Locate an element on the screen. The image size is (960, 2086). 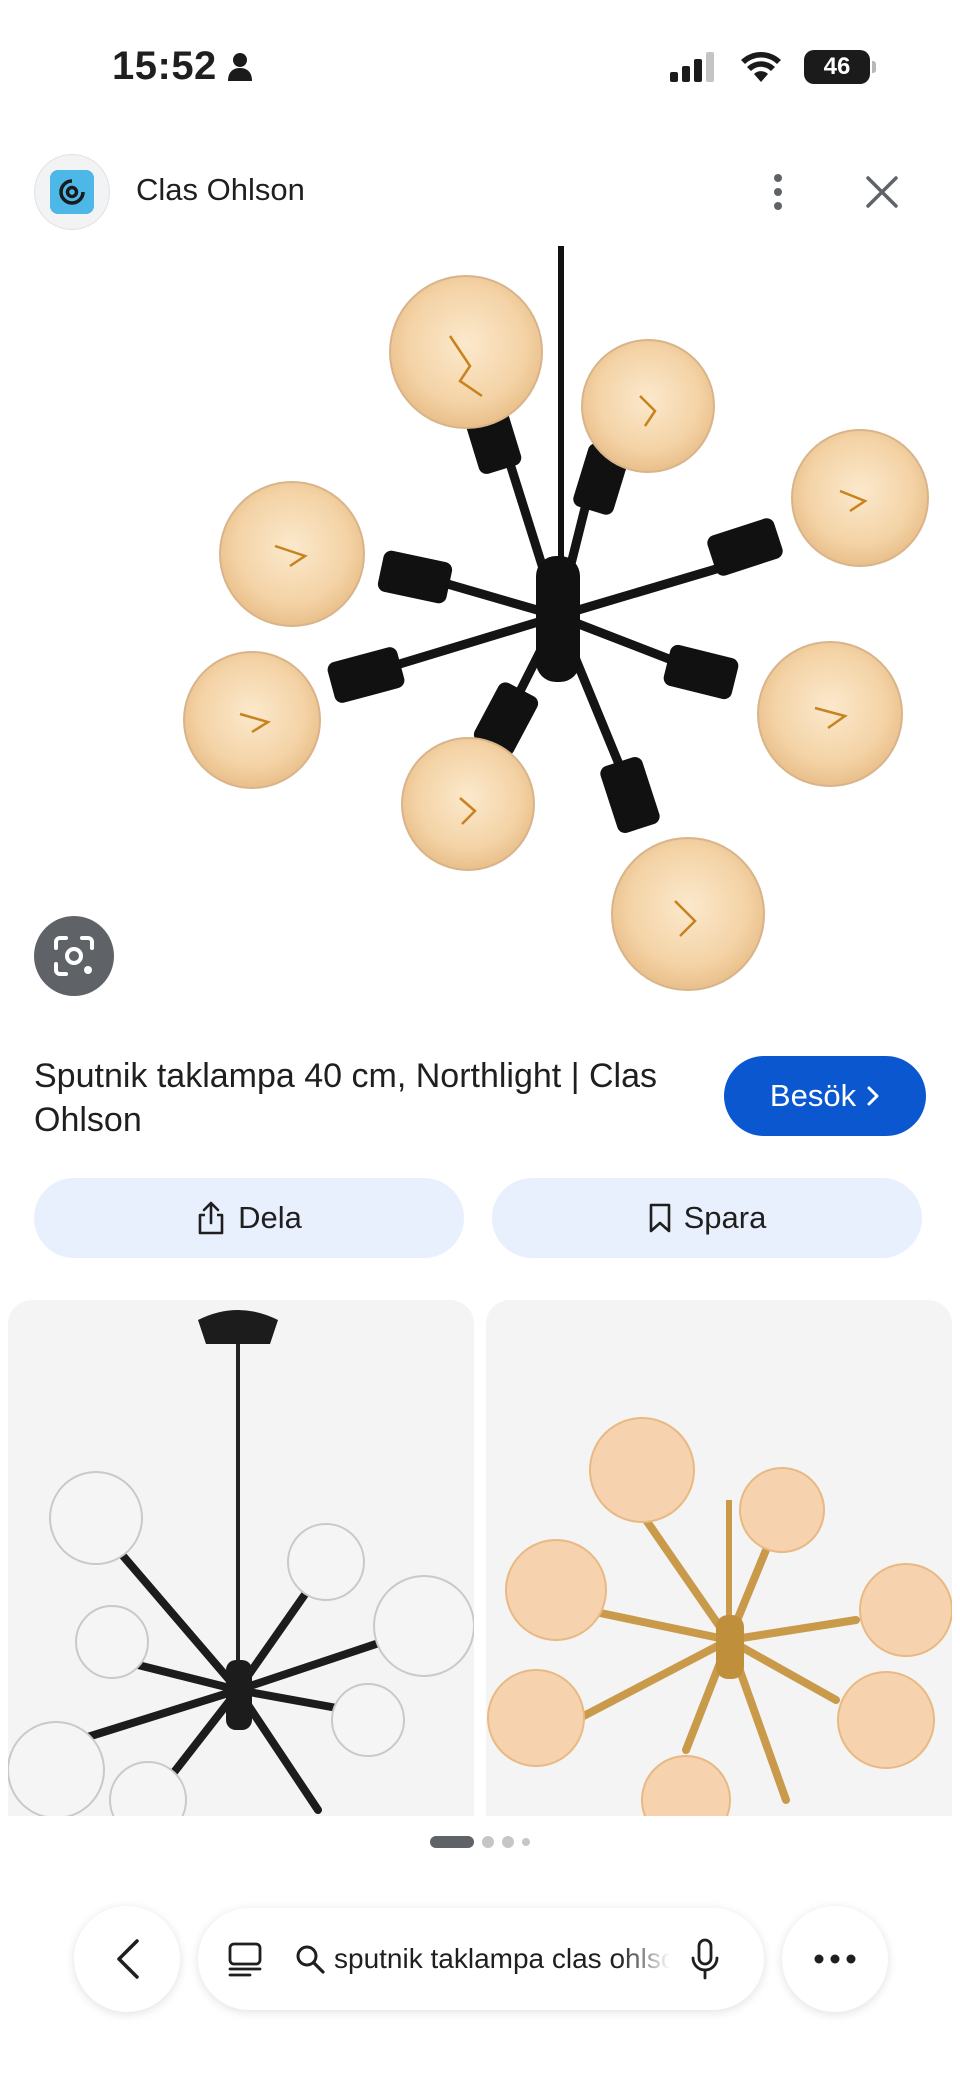
close-button is located at coordinates (882, 192).